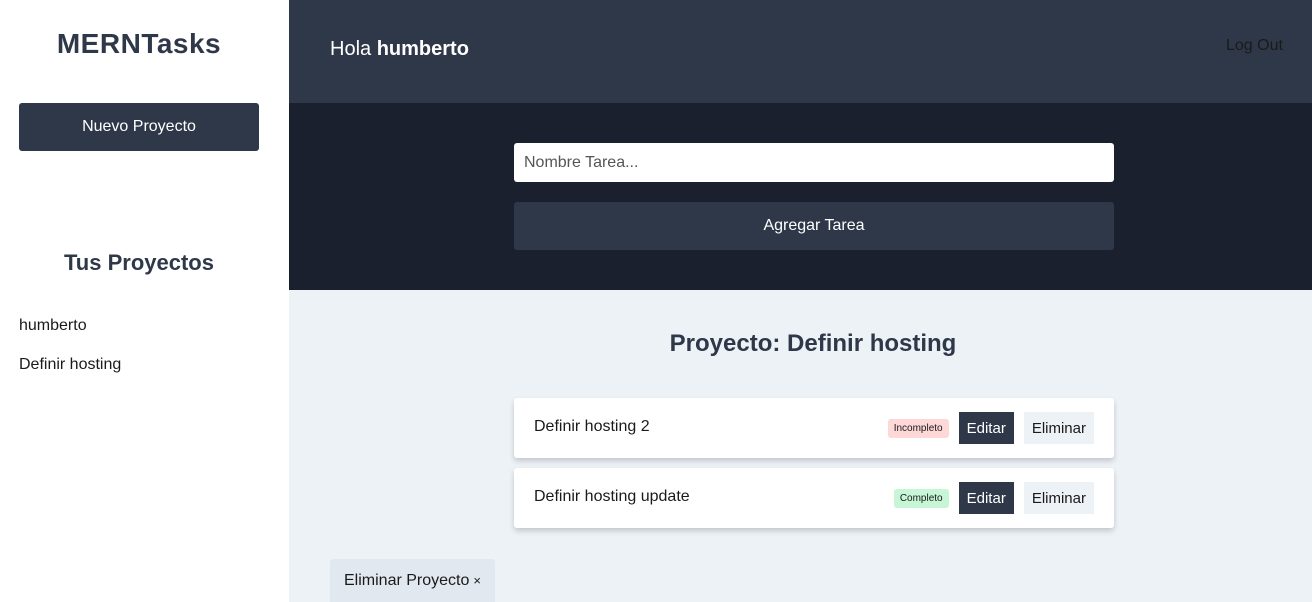 This screenshot has height=602, width=1312. I want to click on app-header: Hola humberto Log Out, so click(800, 51).